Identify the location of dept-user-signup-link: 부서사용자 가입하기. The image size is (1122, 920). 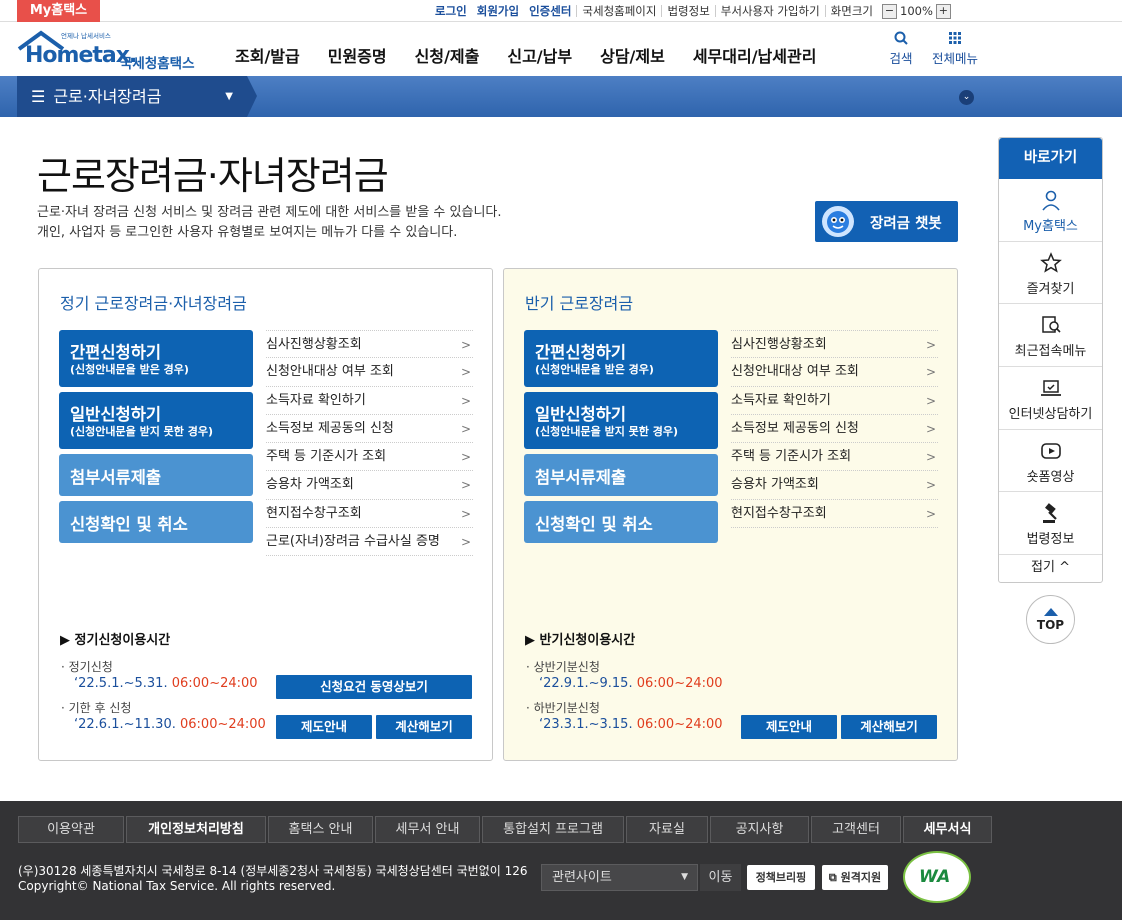
(769, 11).